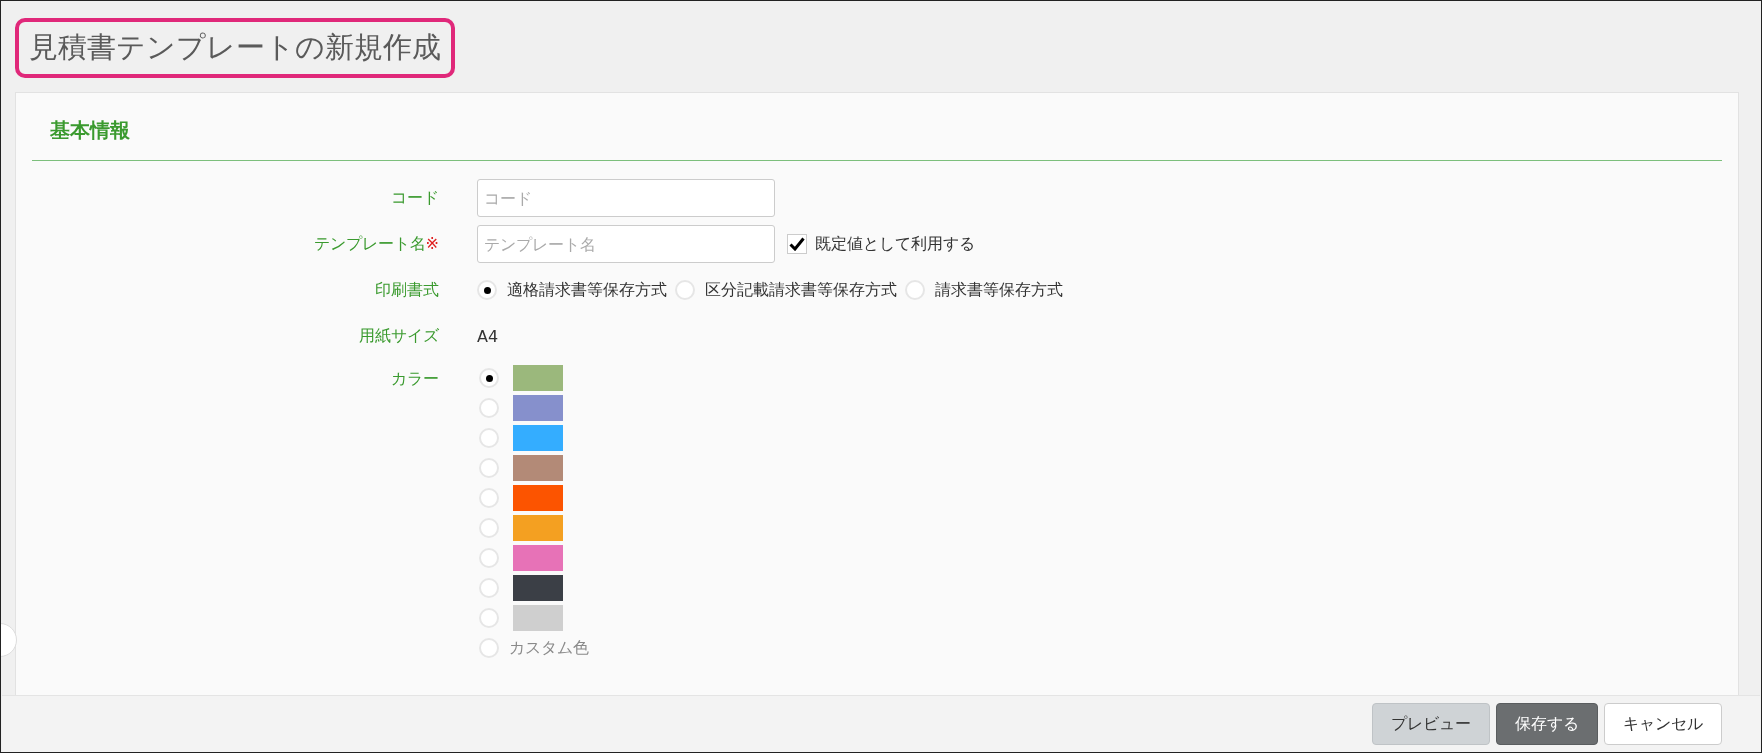  What do you see at coordinates (1547, 724) in the screenshot?
I see `footer-button: 保存する` at bounding box center [1547, 724].